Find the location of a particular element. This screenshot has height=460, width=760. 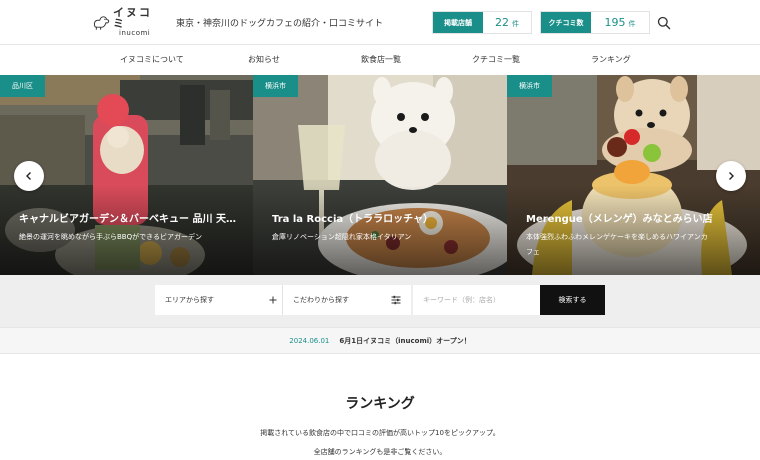

nav-item-reviews: クチコミ一覧 is located at coordinates (496, 60).